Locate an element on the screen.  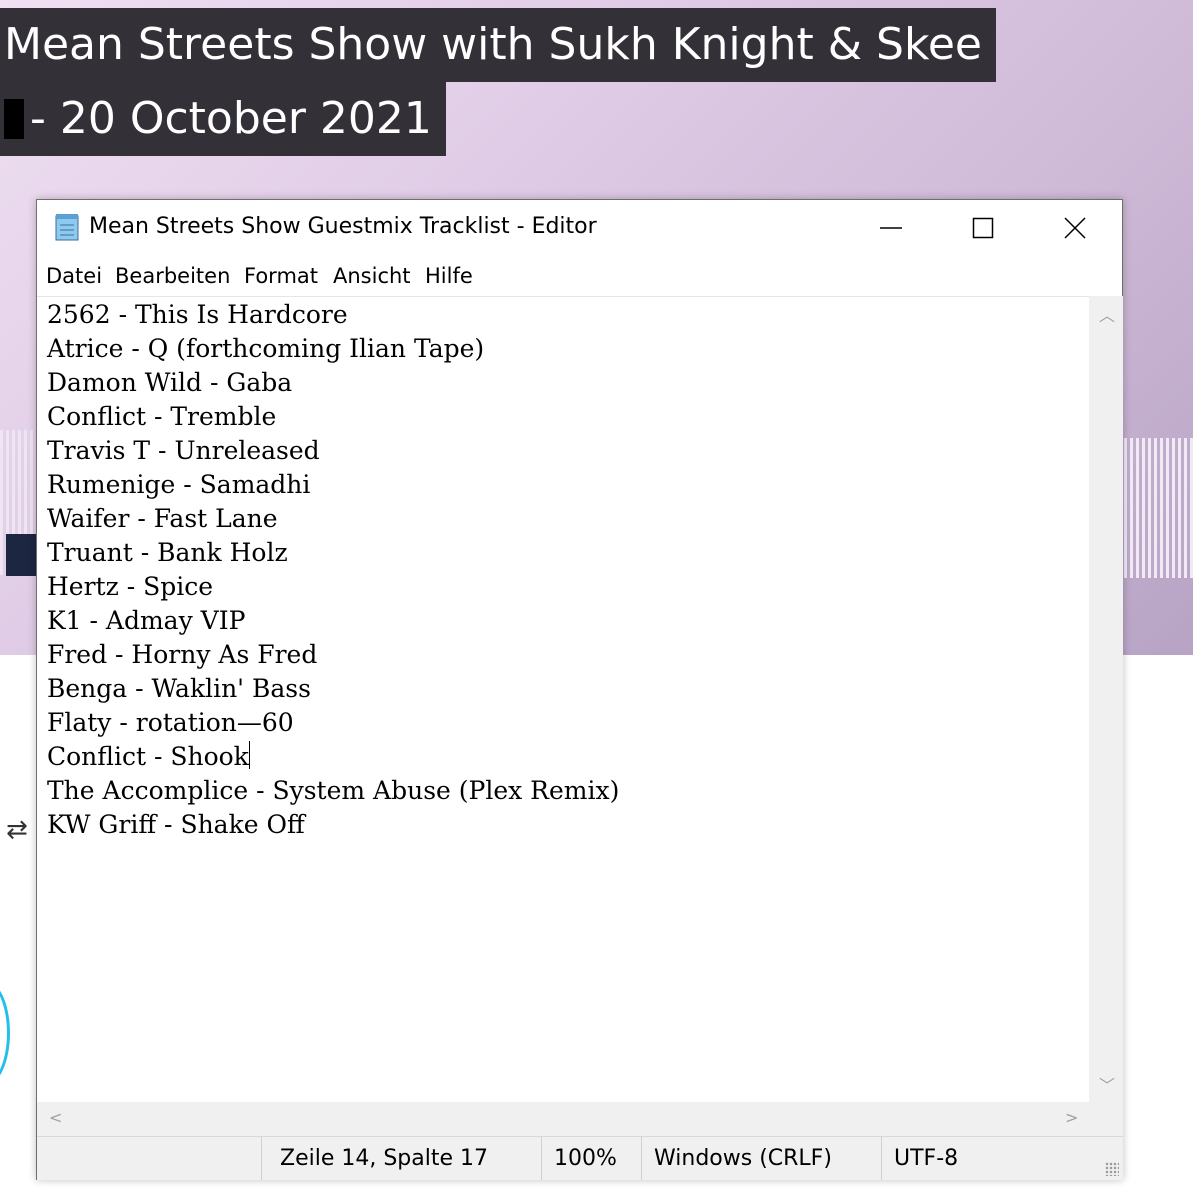
text-line: Truant - Bank Holz is located at coordinates (167, 552).